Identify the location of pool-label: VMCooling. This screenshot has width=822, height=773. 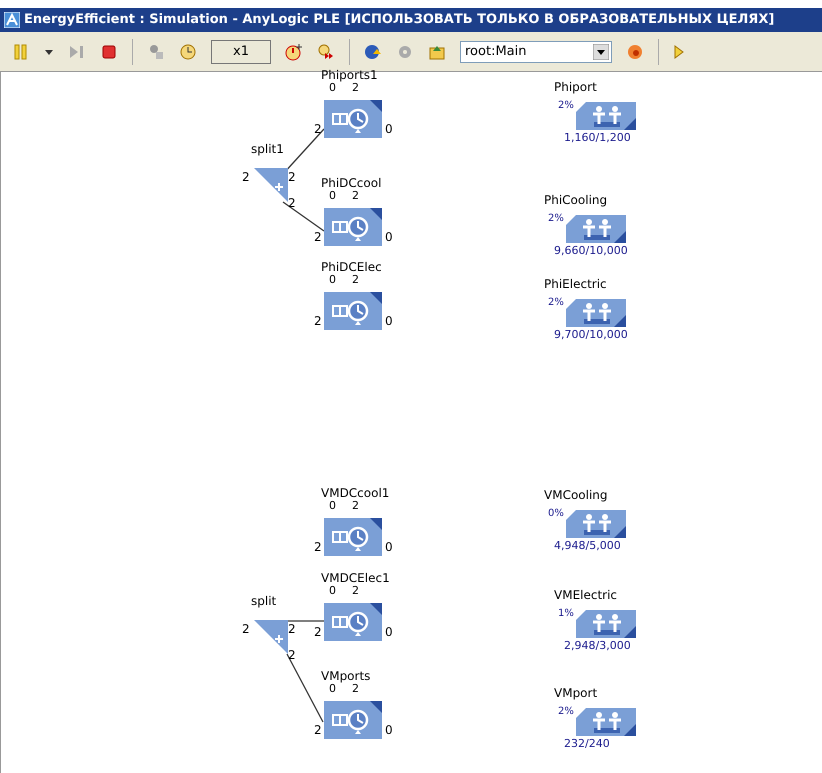
(576, 495).